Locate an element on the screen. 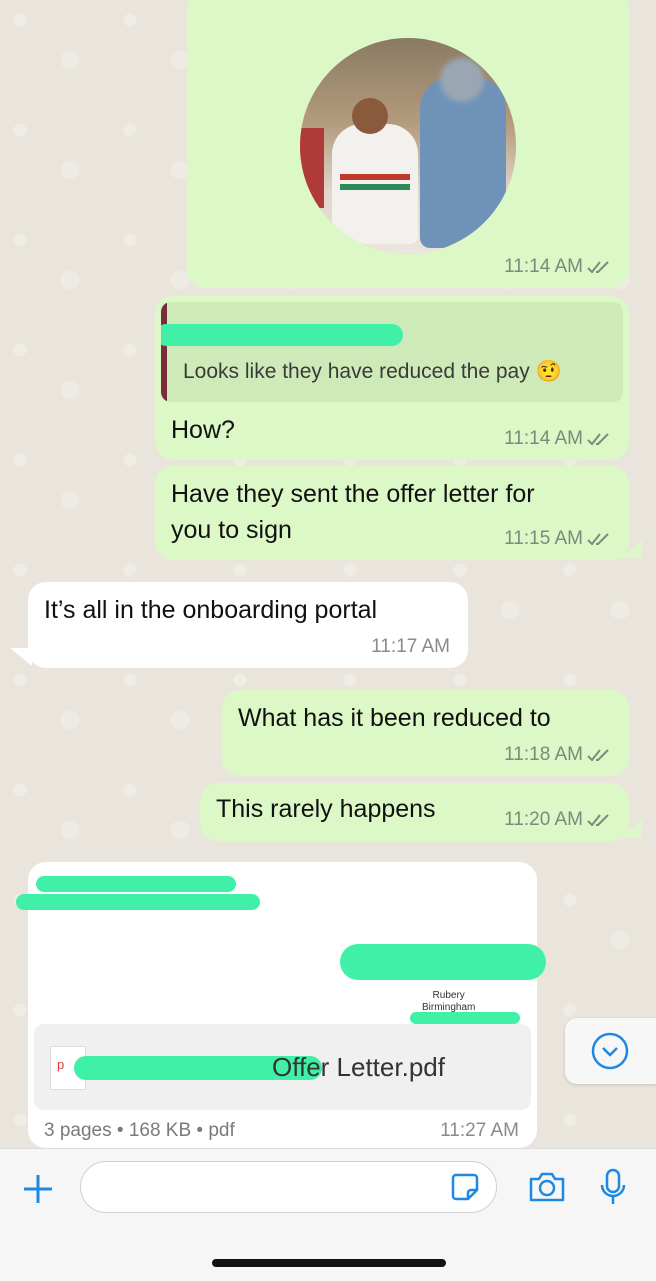  message-text-line: Have they sent the offer letter for is located at coordinates (353, 494).